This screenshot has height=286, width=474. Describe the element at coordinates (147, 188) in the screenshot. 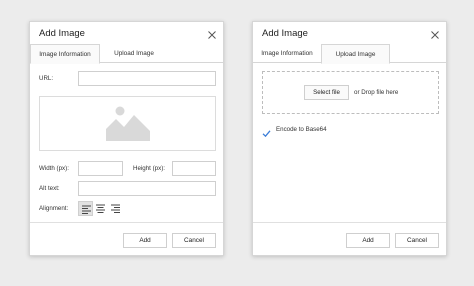

I see `alt-text-input` at that location.